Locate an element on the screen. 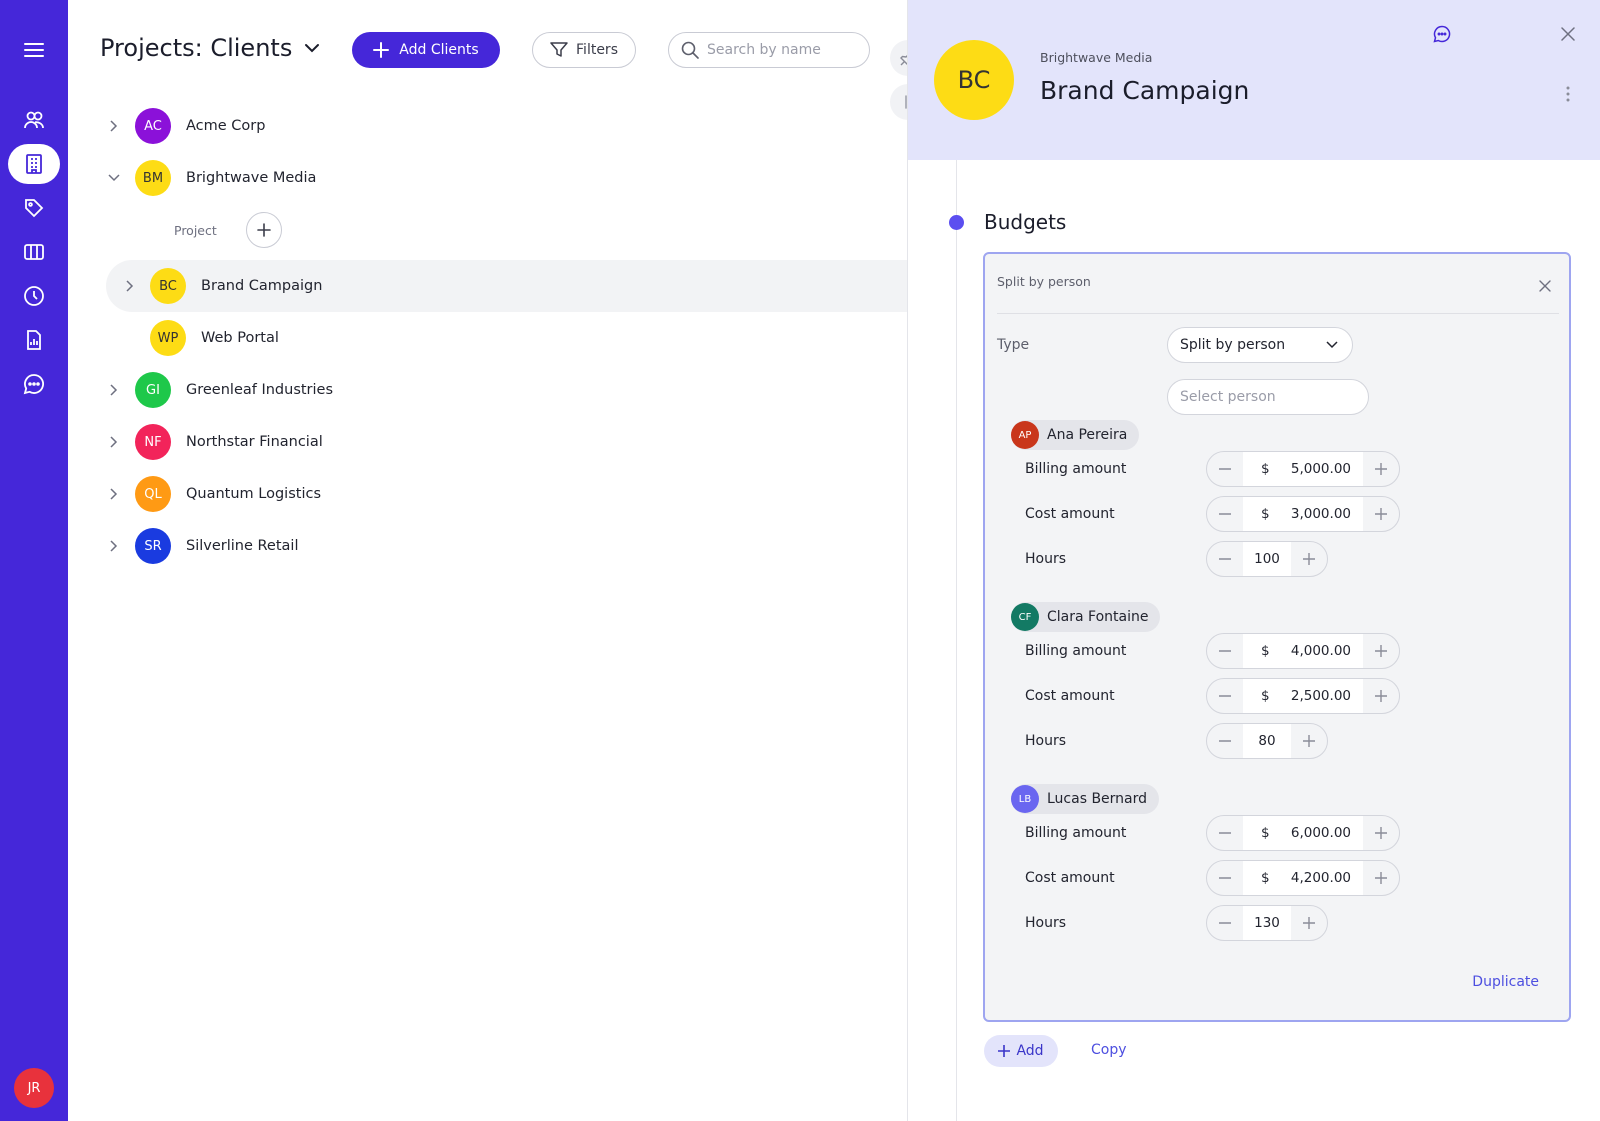  person-chip: AP Ana Pereira is located at coordinates (1075, 435).